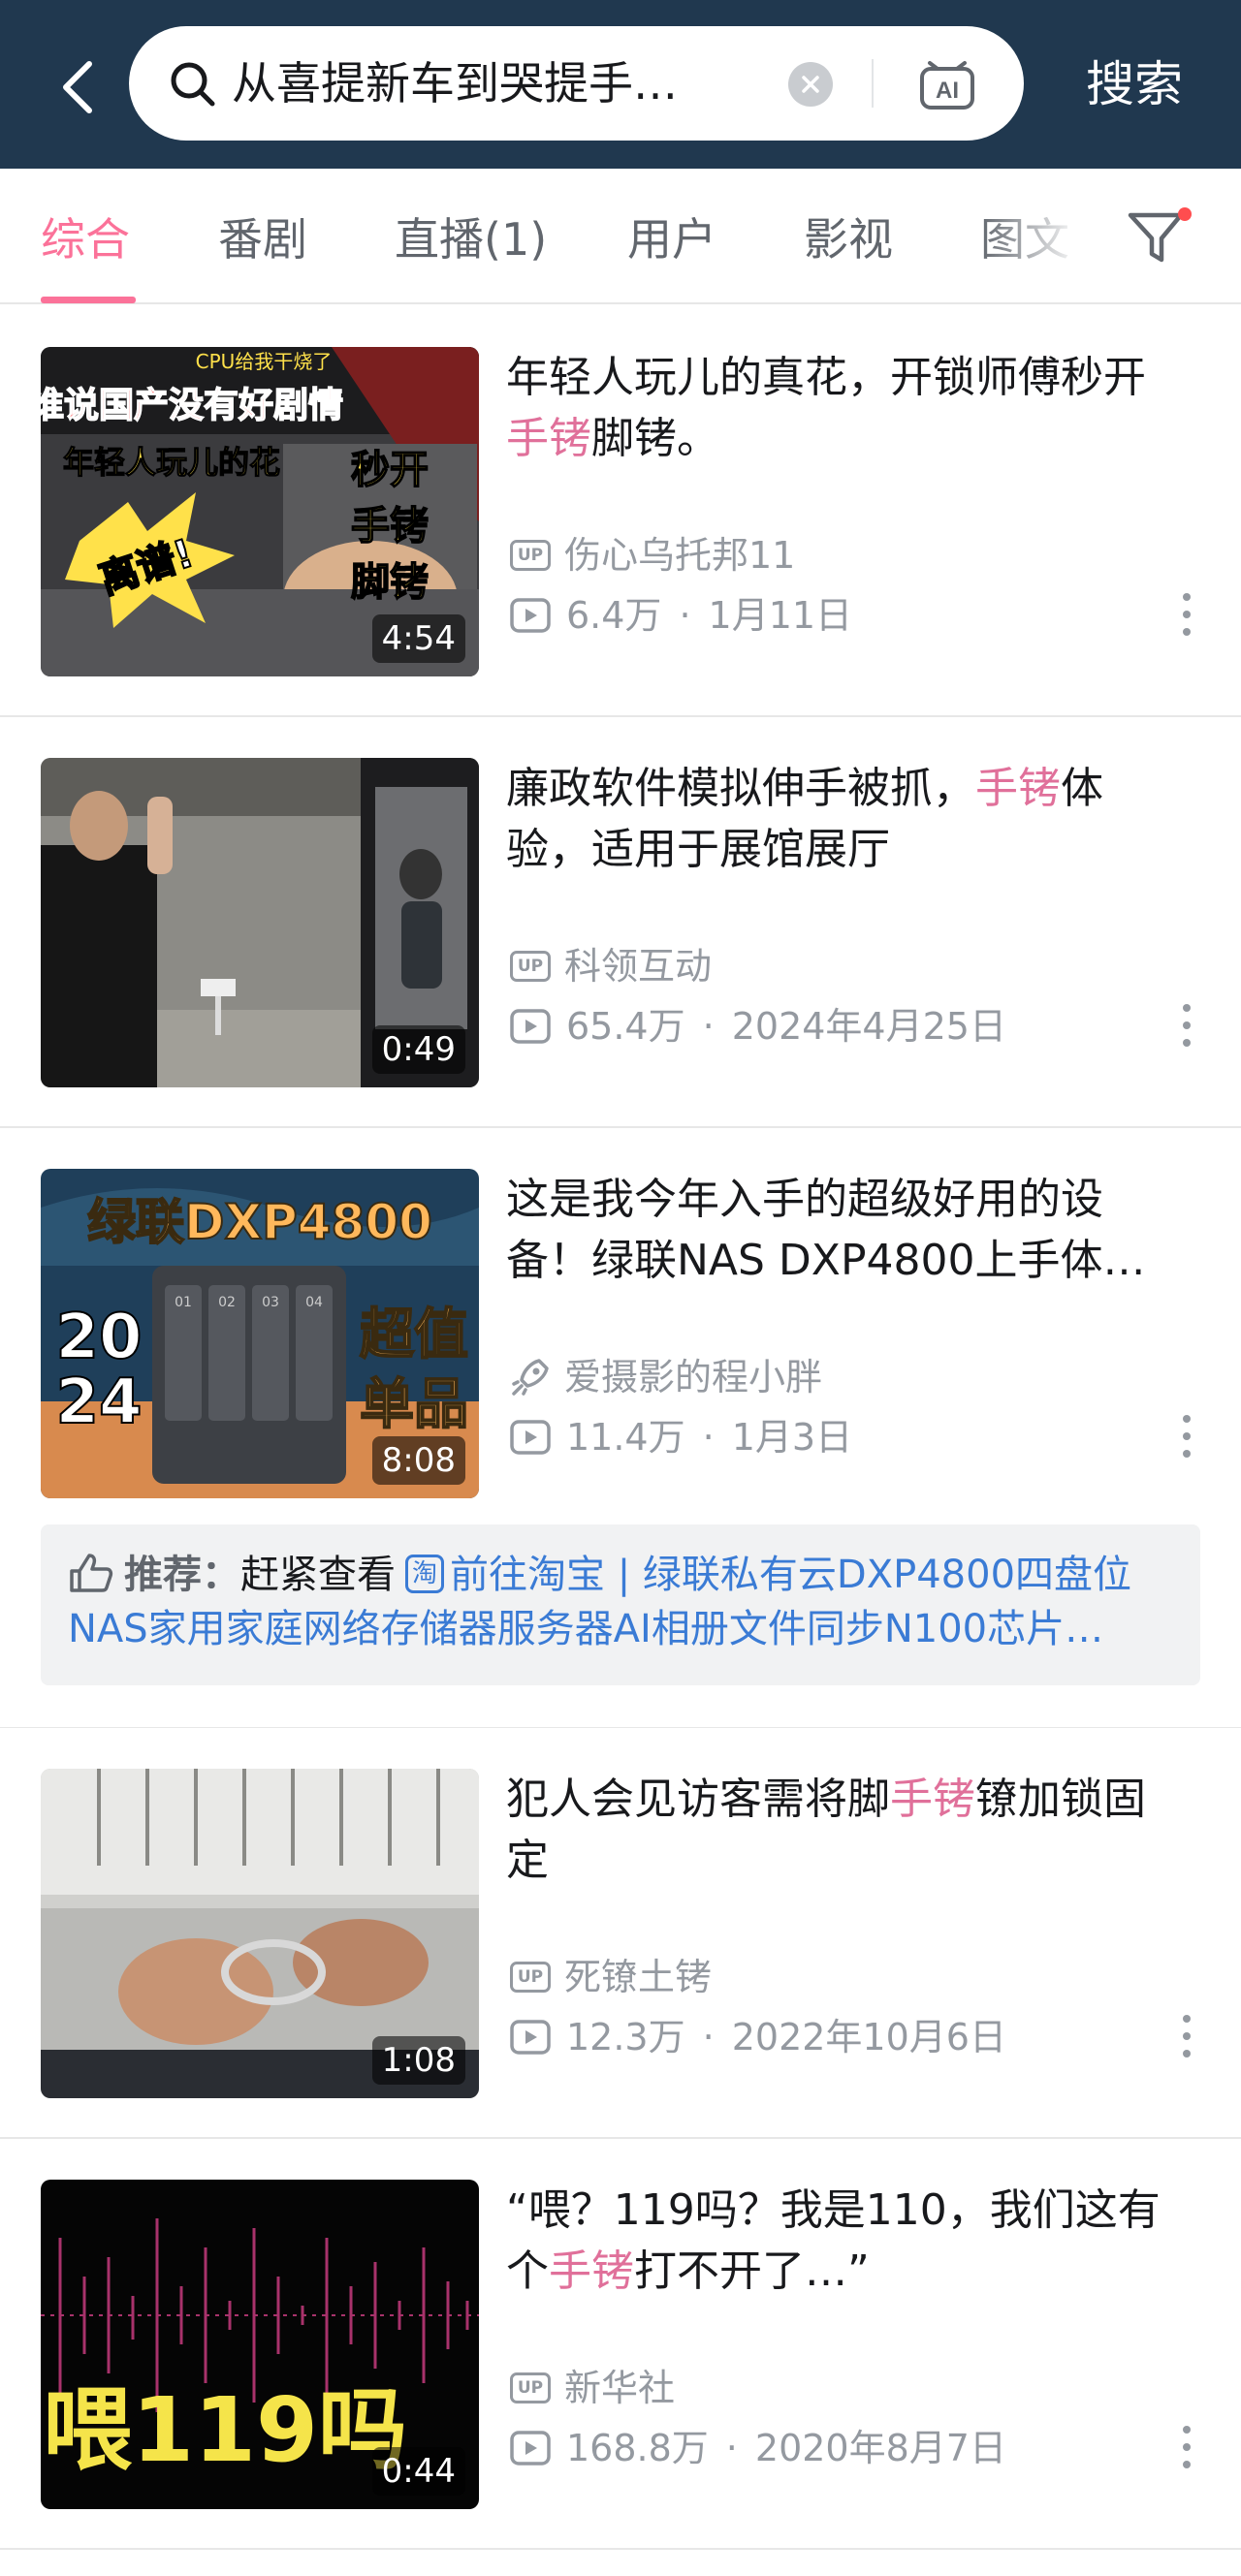 Image resolution: width=1241 pixels, height=2576 pixels. I want to click on view-count: 168.8万, so click(637, 2448).